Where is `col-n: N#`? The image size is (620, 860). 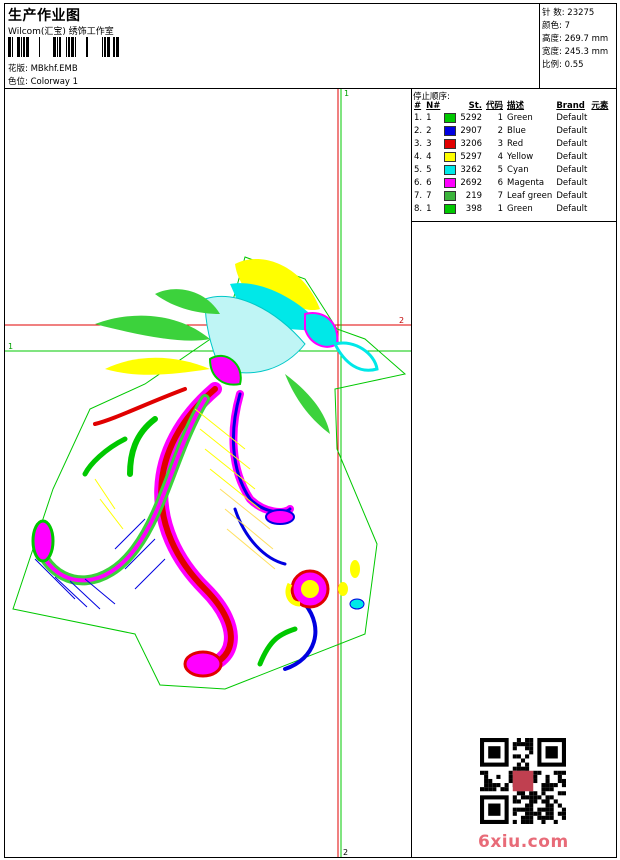
col-n: N# is located at coordinates (433, 106).